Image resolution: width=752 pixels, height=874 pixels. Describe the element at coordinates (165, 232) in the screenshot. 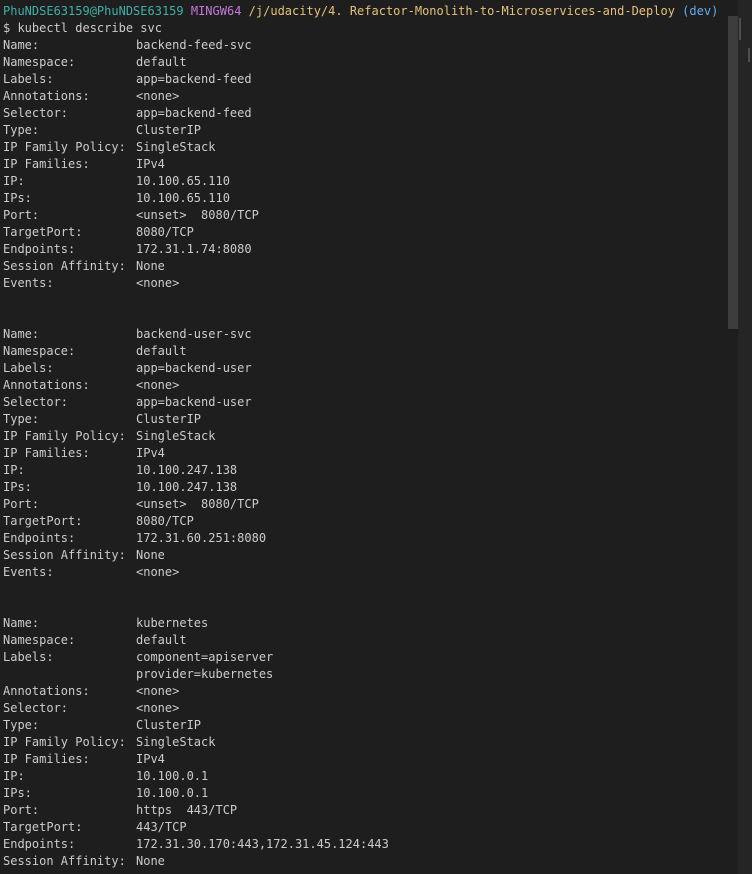

I see `field-value: 8080/TCP` at that location.